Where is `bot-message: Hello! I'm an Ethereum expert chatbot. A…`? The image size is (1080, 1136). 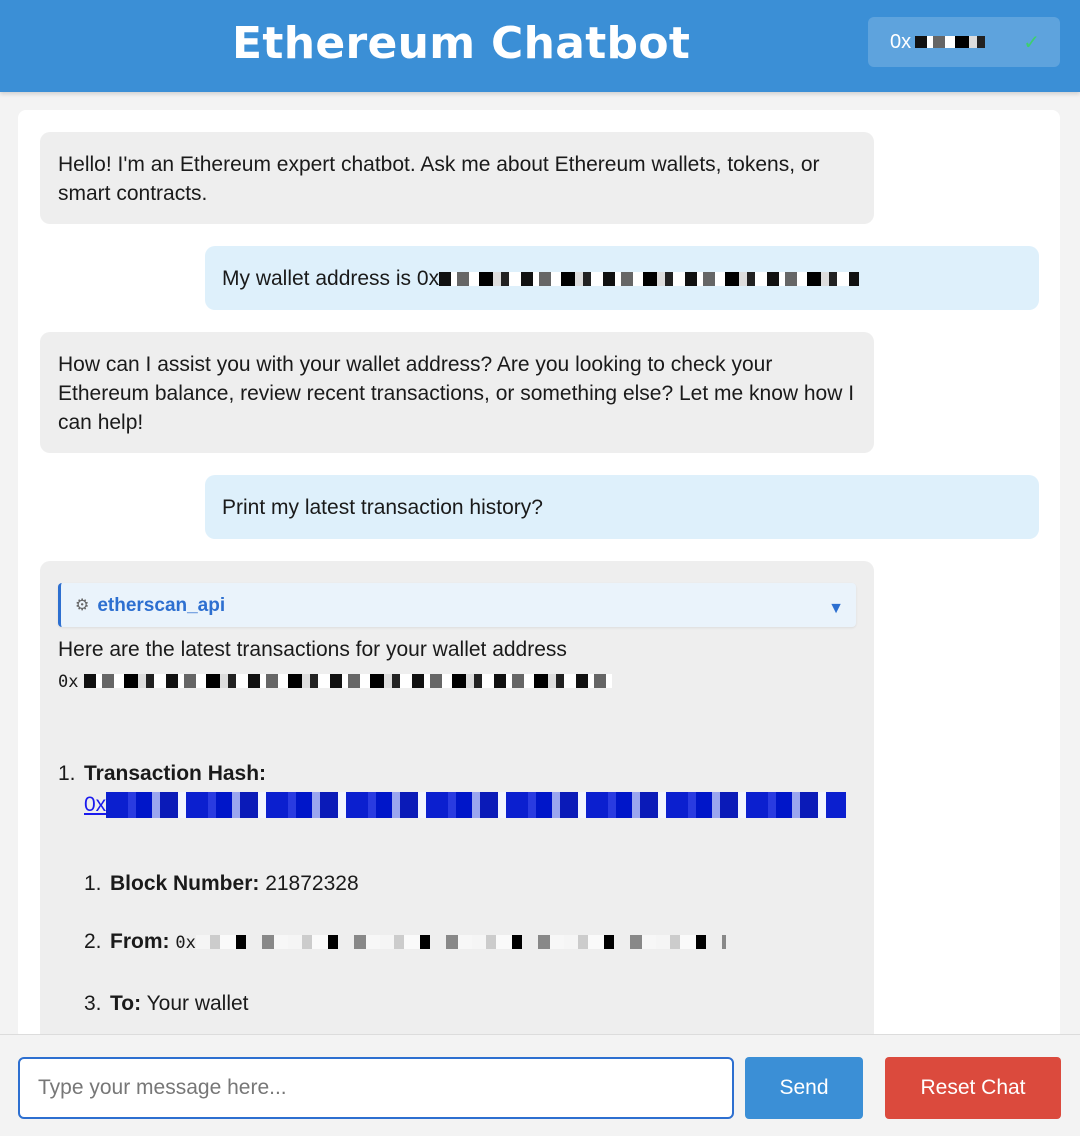 bot-message: Hello! I'm an Ethereum expert chatbot. A… is located at coordinates (457, 178).